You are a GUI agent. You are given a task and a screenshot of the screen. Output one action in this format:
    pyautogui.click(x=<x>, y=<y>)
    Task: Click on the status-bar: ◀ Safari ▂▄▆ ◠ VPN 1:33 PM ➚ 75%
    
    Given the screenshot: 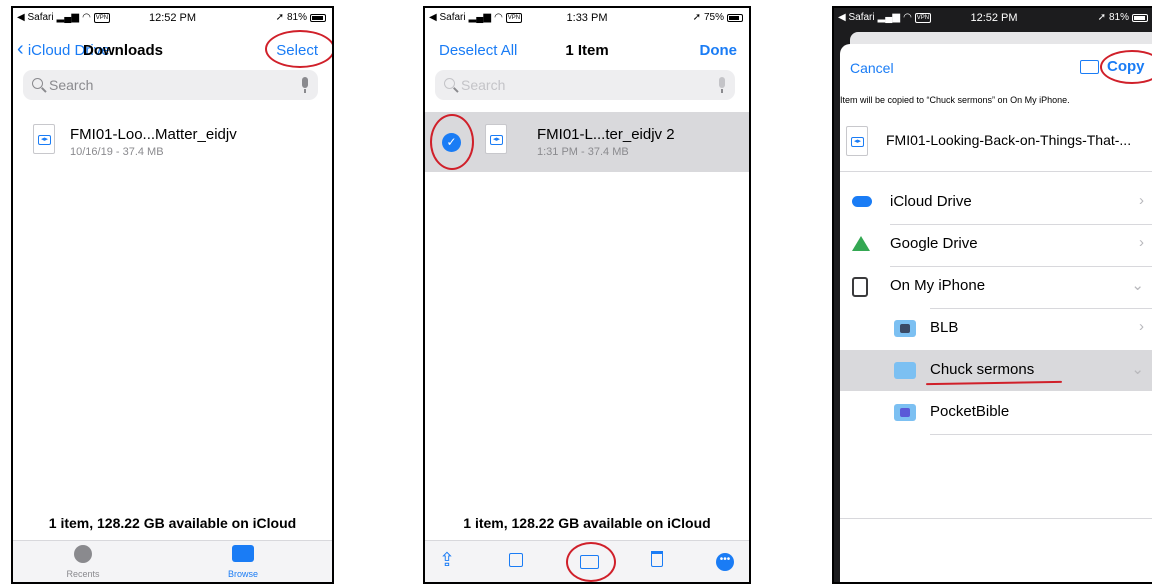 What is the action you would take?
    pyautogui.click(x=587, y=19)
    